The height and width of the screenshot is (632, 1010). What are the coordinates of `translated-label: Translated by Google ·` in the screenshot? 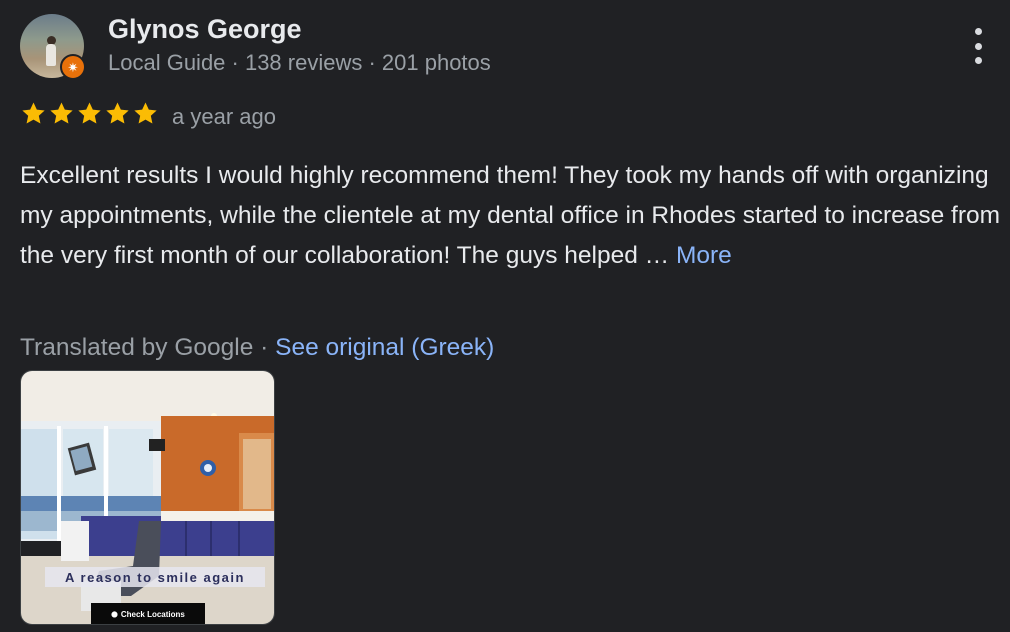 It's located at (148, 347).